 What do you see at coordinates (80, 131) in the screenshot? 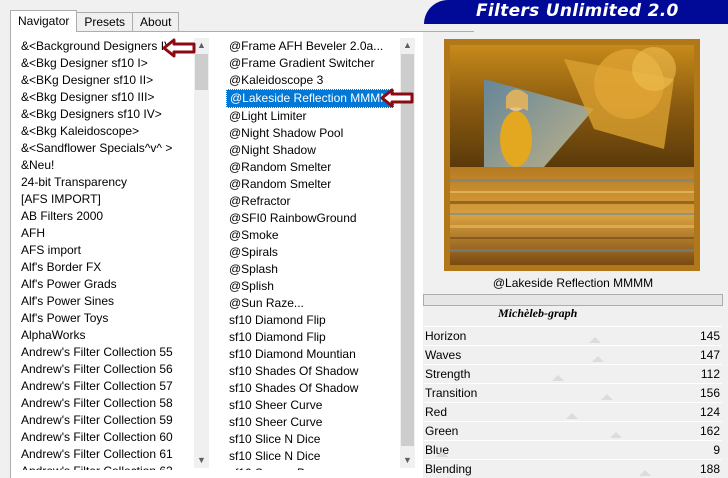
I see `categories-item-label: &<Bkg Kaleidoscope>` at bounding box center [80, 131].